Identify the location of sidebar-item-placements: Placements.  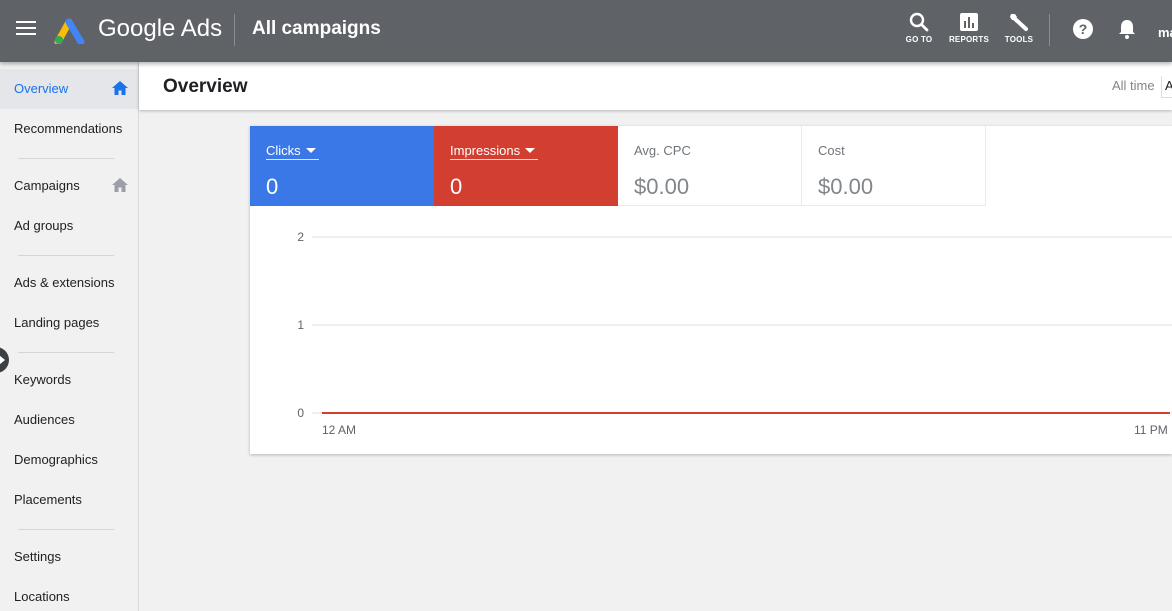
(69, 500).